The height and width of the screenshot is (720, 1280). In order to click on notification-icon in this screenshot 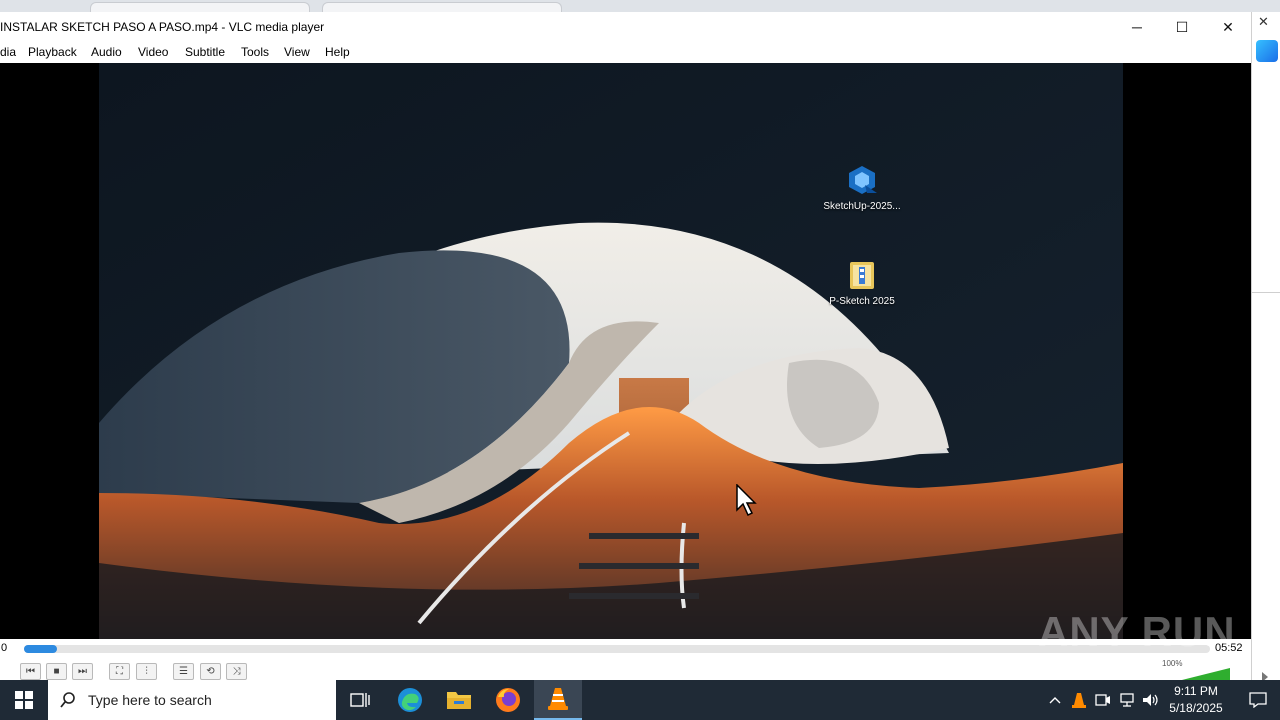, I will do `click(1258, 700)`.